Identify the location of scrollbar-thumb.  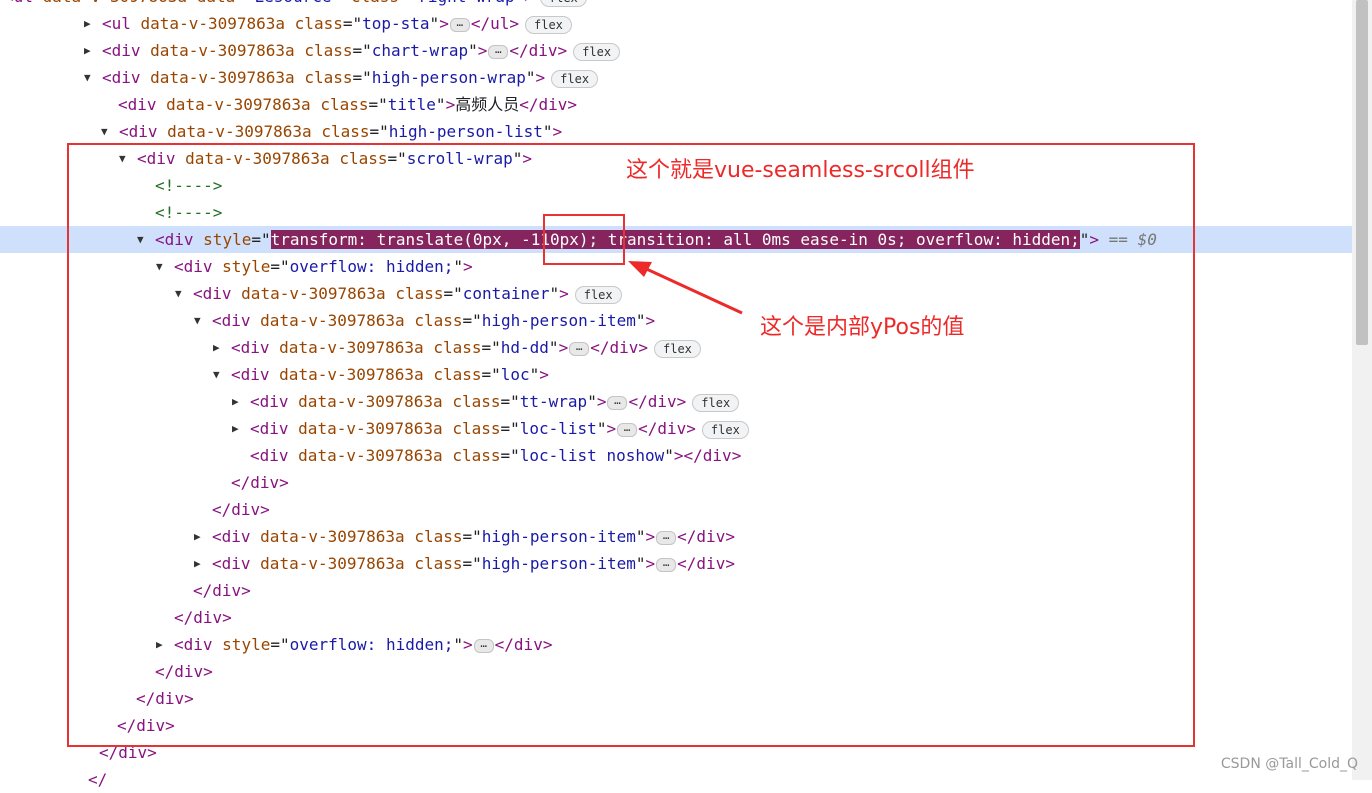
(1362, 172).